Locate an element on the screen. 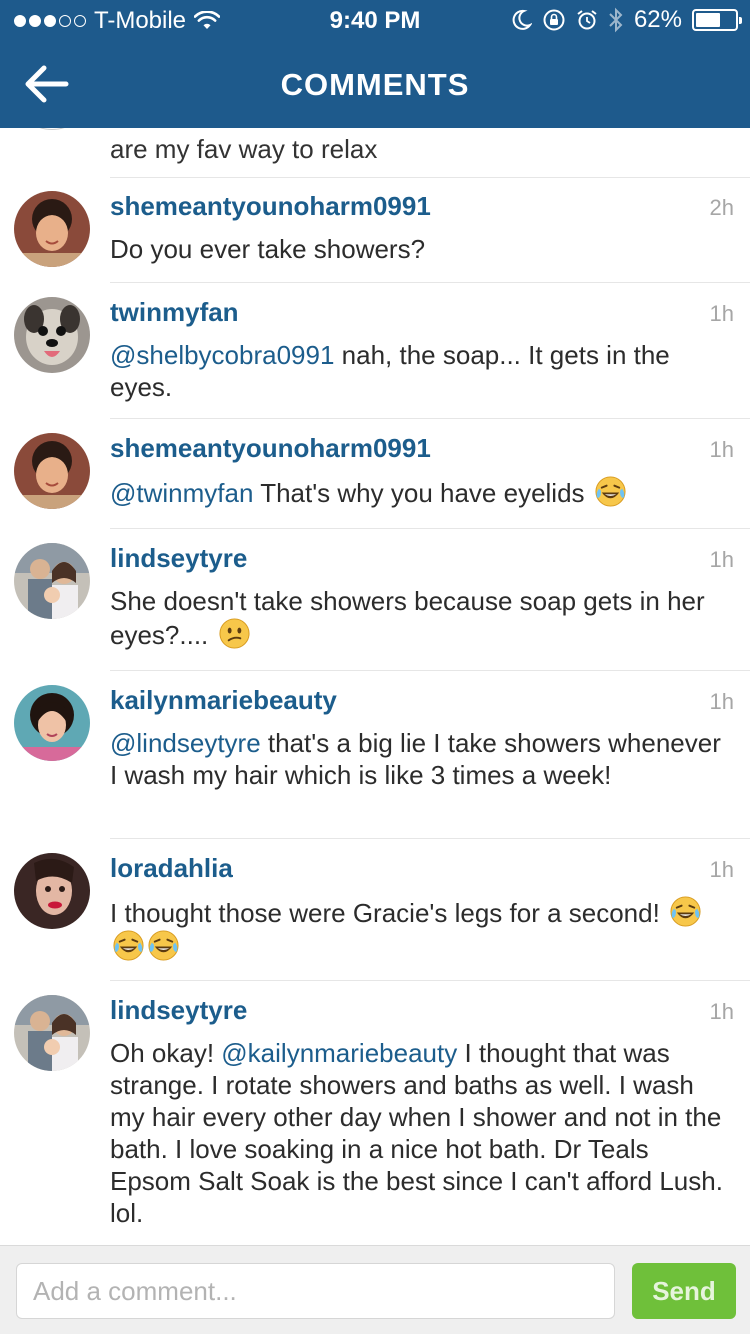 The height and width of the screenshot is (1334, 750). alarm-icon is located at coordinates (587, 20).